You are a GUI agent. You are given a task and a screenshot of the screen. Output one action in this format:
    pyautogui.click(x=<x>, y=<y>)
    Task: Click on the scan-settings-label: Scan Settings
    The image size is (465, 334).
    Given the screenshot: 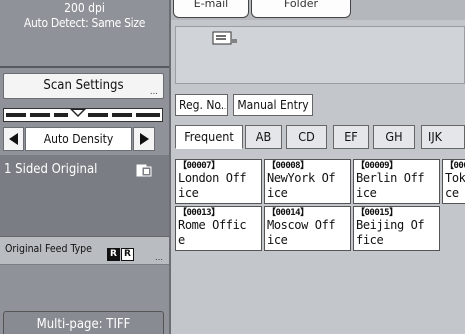 What is the action you would take?
    pyautogui.click(x=83, y=85)
    